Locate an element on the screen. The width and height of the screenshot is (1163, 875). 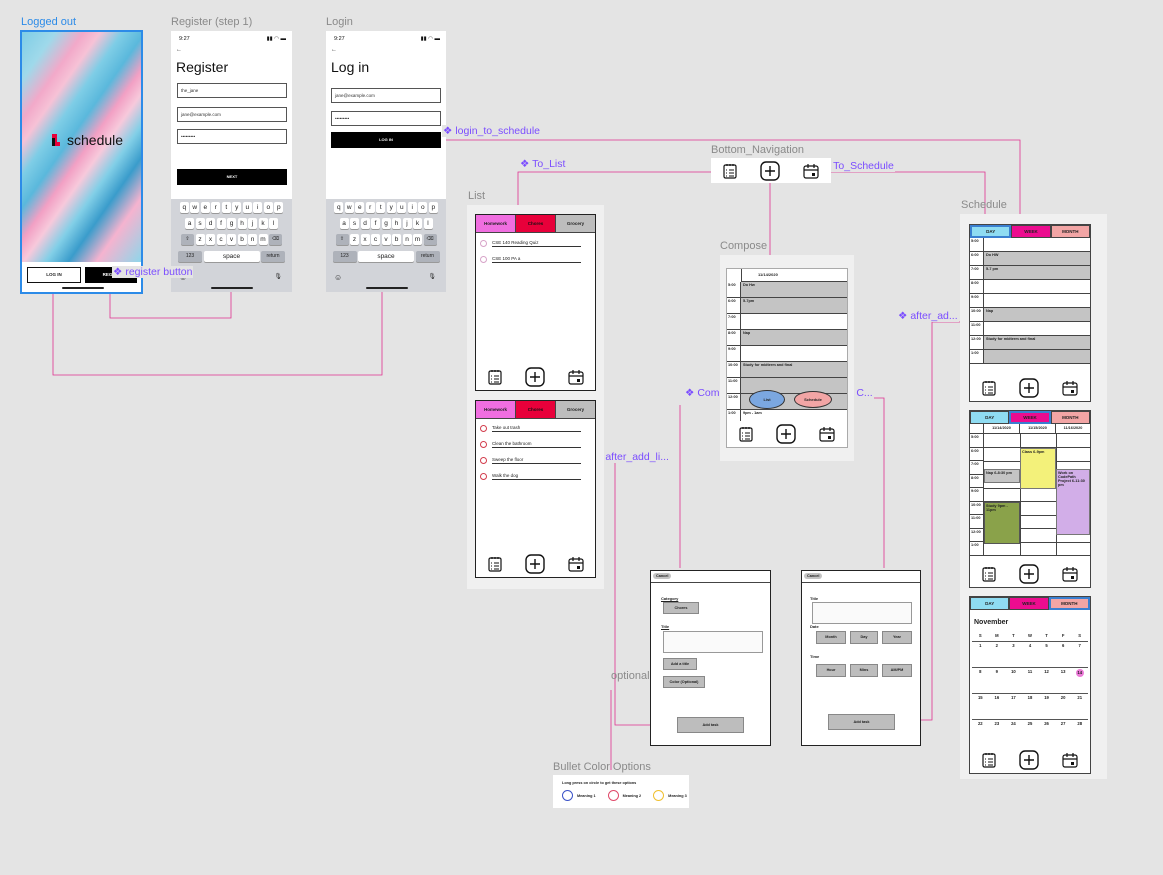
color-optional-button: Color (Optional) is located at coordinates (684, 682).